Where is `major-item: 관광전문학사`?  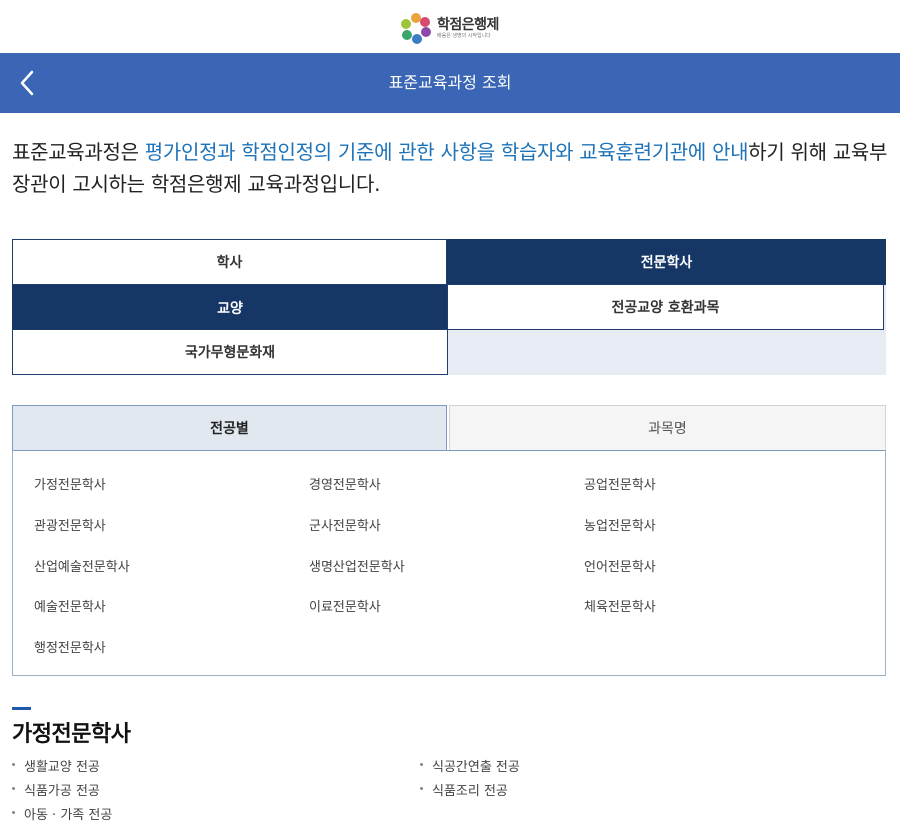
major-item: 관광전문학사 is located at coordinates (70, 524).